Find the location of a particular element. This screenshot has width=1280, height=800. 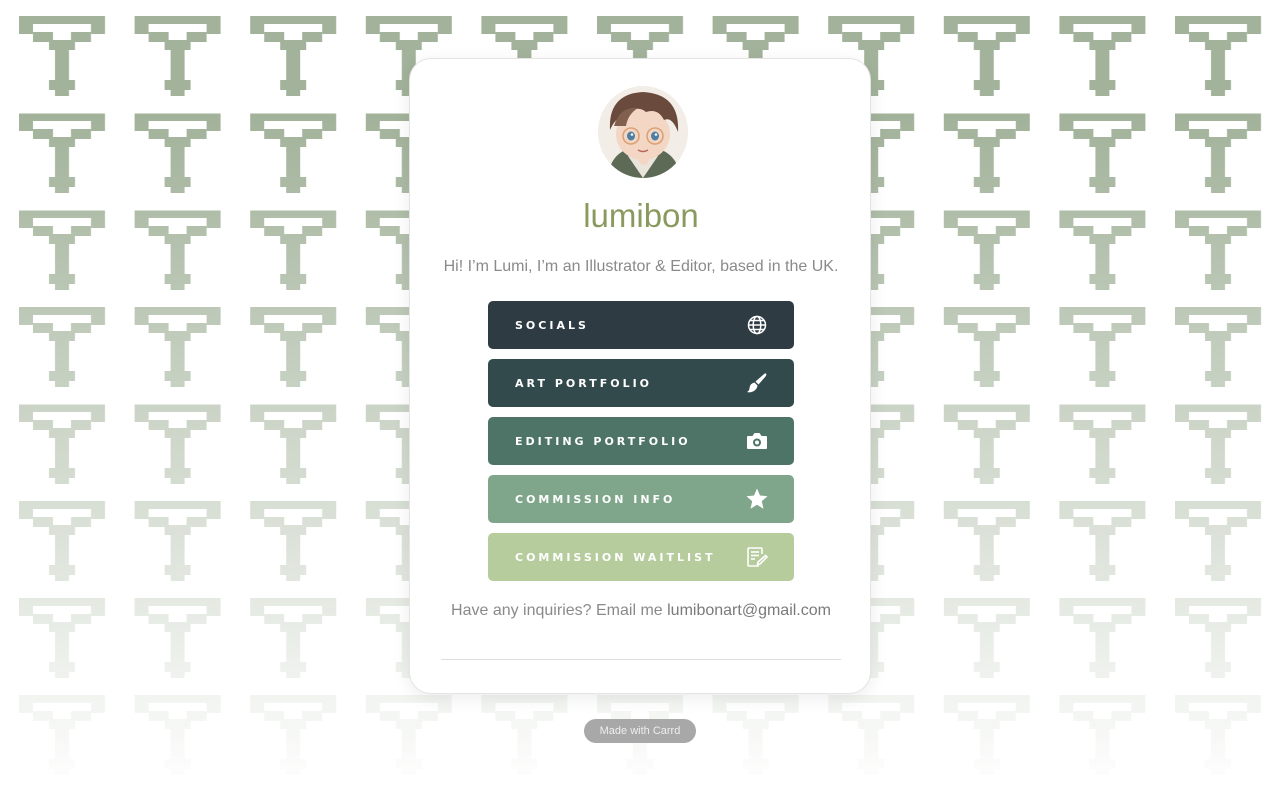

art-portfolio-button: ART PORTFOLIO is located at coordinates (641, 383).